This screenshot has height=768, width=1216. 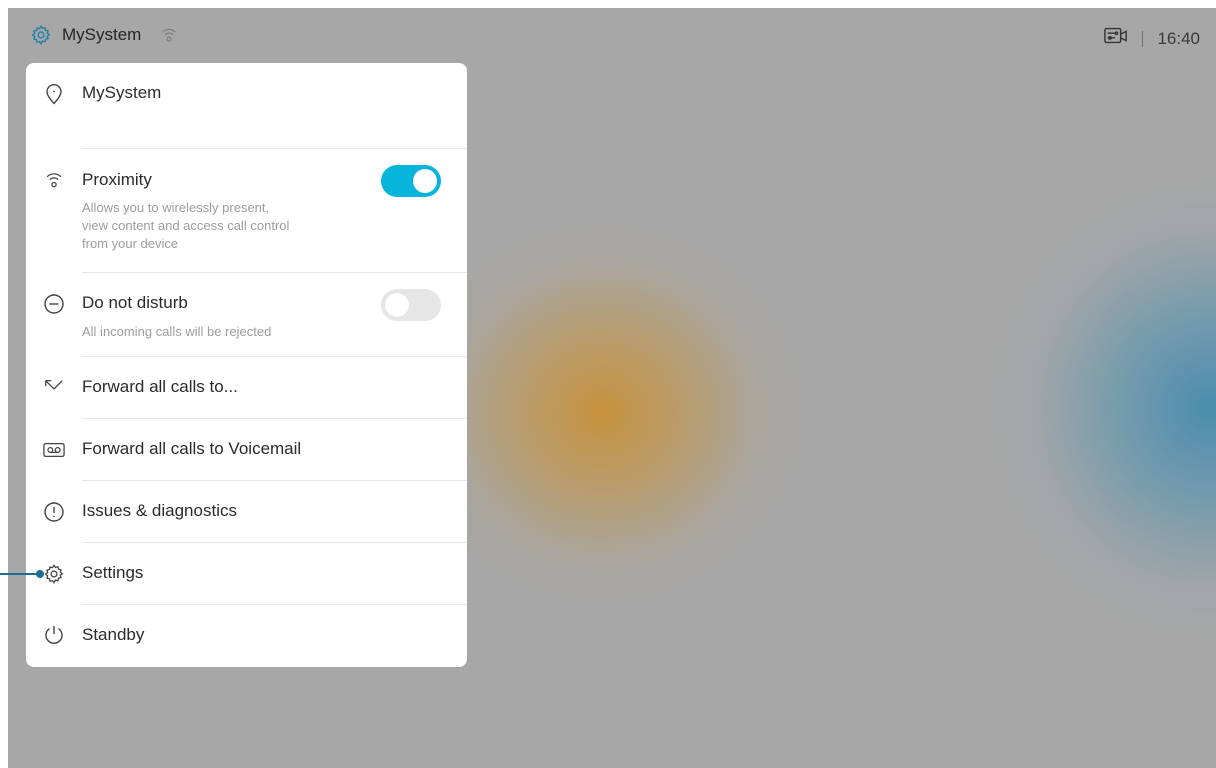 I want to click on system-menu-trigger: MySystem, so click(x=104, y=35).